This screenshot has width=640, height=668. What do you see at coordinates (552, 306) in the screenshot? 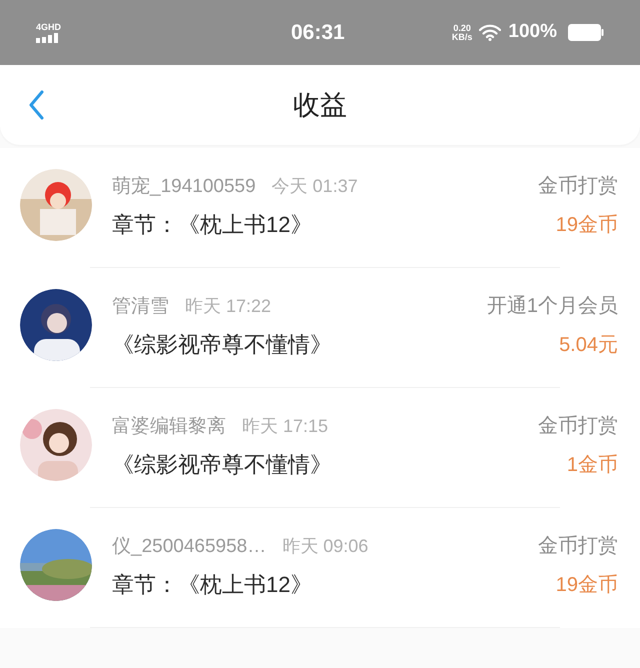
I see `income-type: 开通1个月会员` at bounding box center [552, 306].